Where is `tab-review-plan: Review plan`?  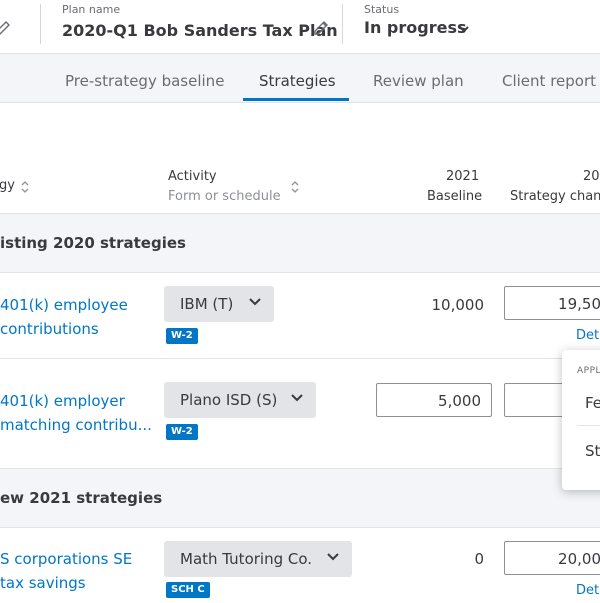 tab-review-plan: Review plan is located at coordinates (418, 81).